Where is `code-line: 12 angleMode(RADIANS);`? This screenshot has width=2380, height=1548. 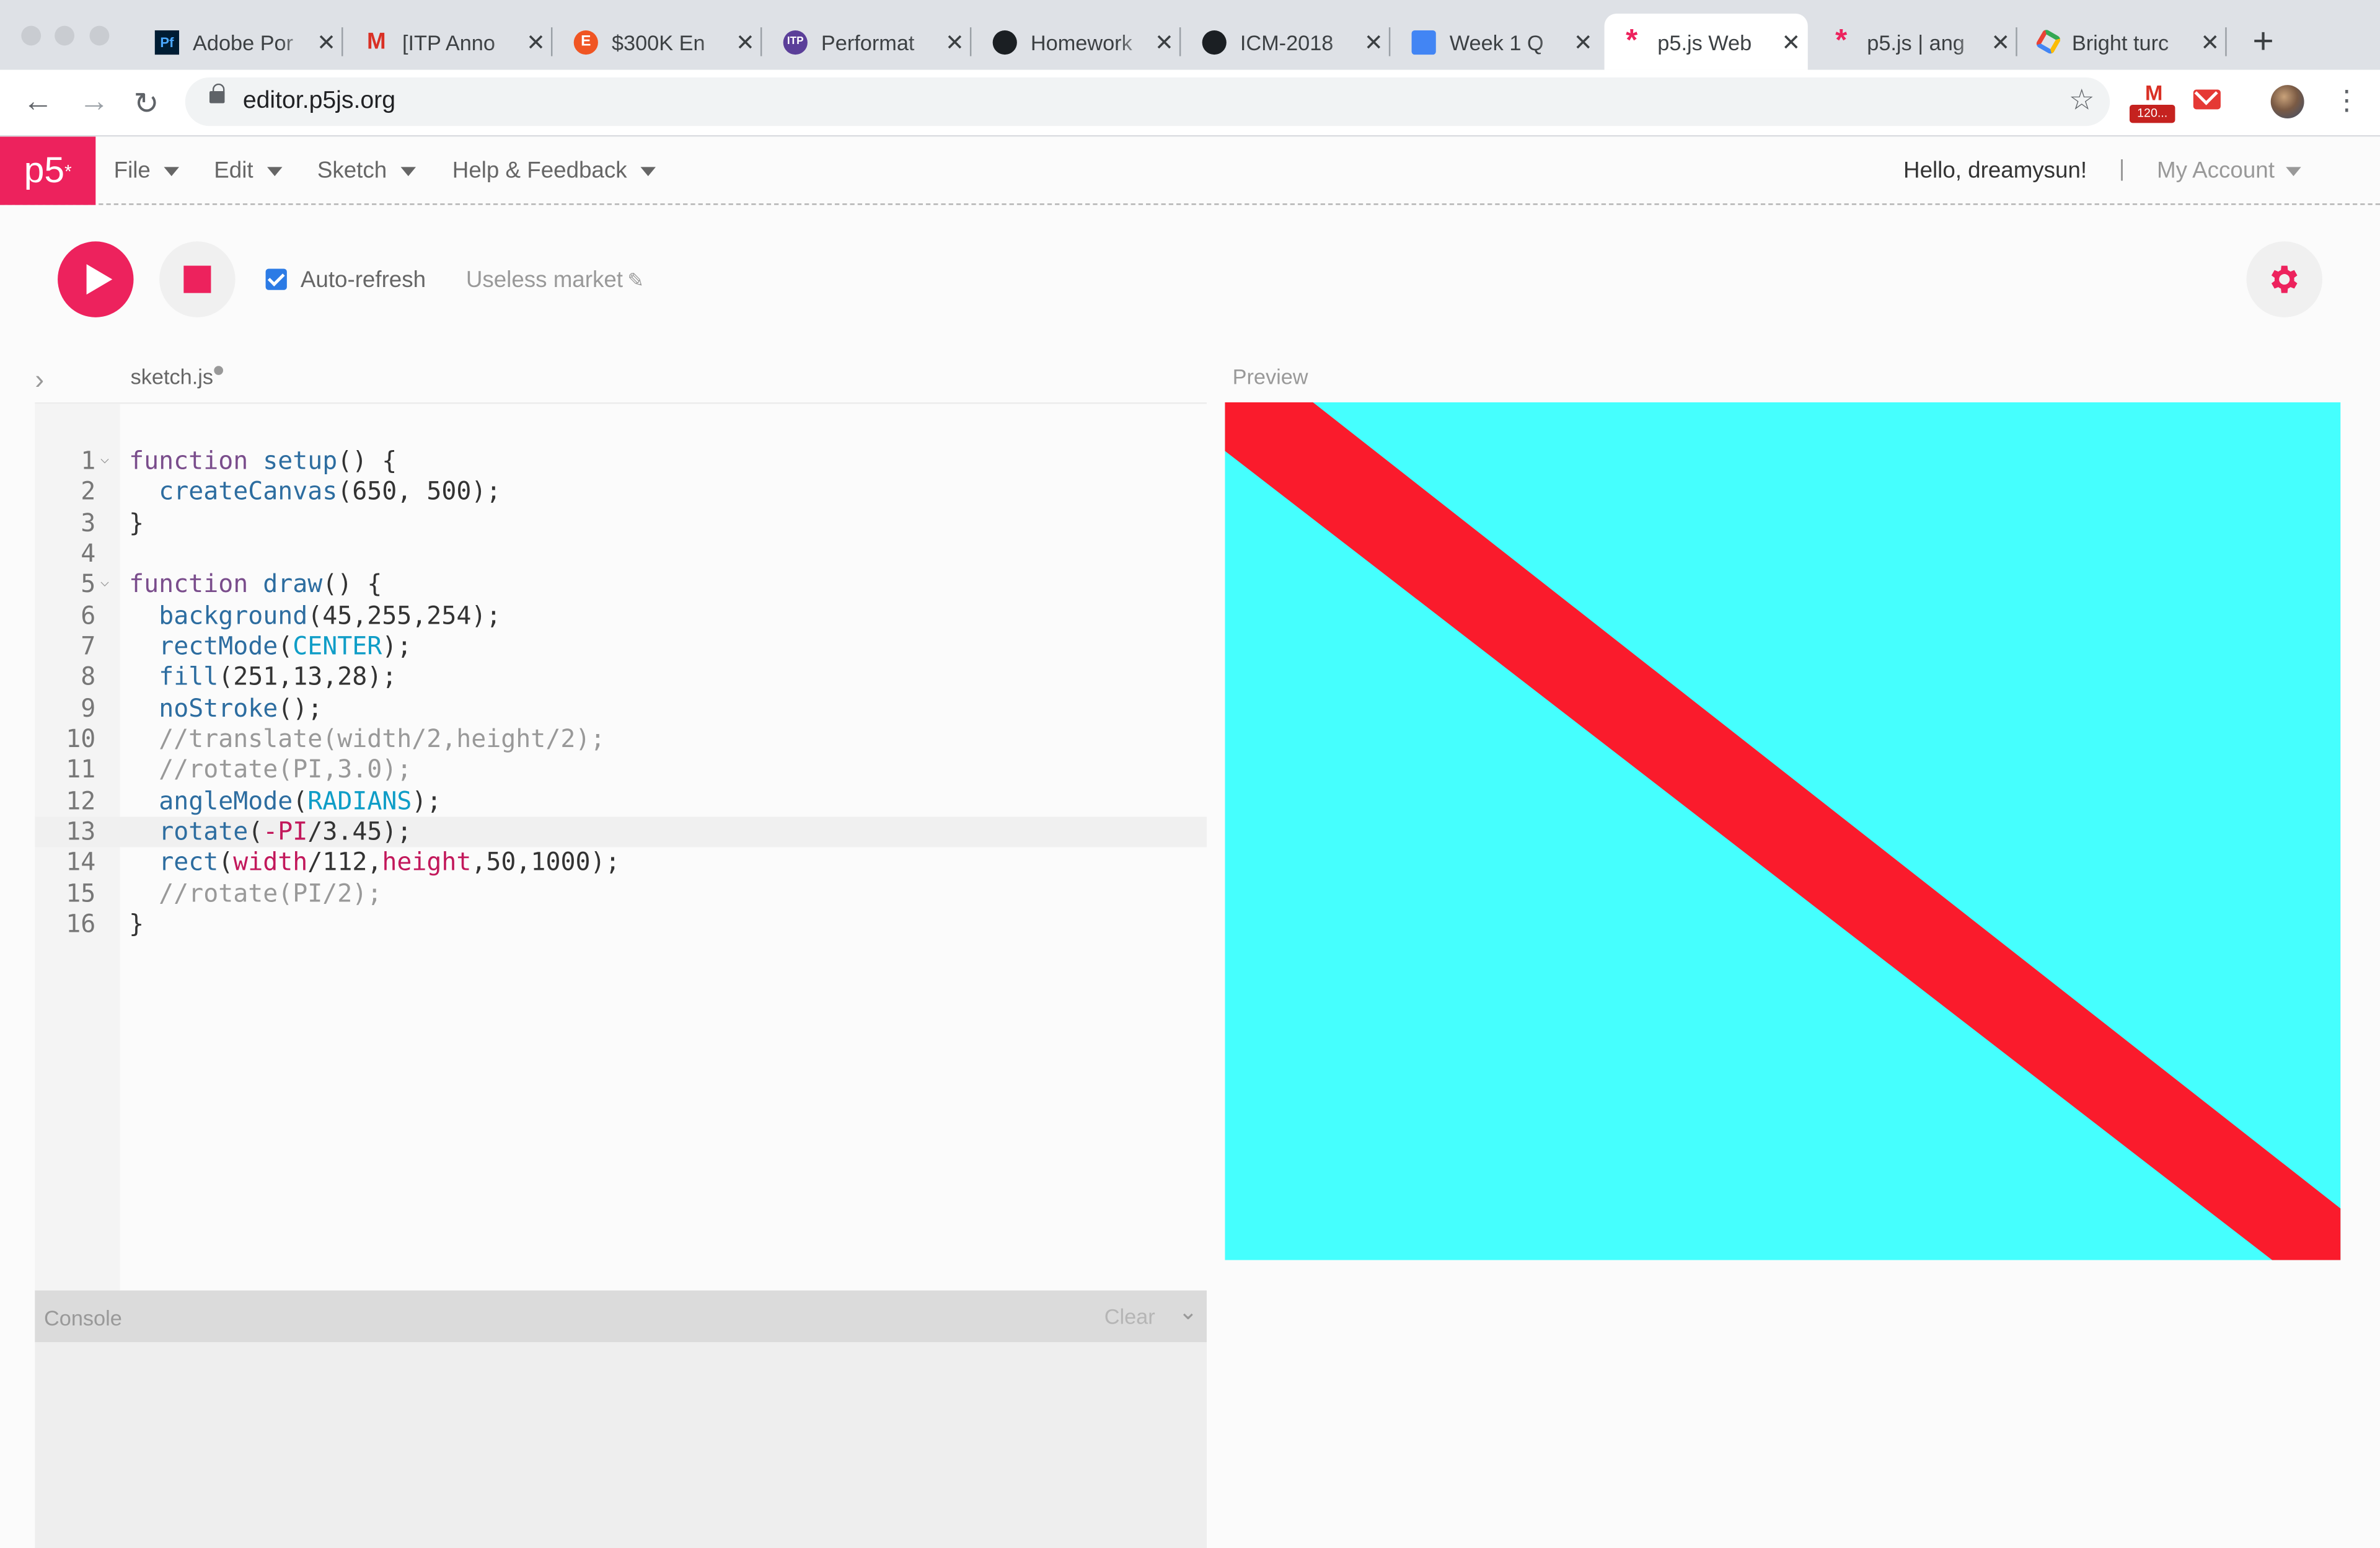 code-line: 12 angleMode(RADIANS); is located at coordinates (621, 801).